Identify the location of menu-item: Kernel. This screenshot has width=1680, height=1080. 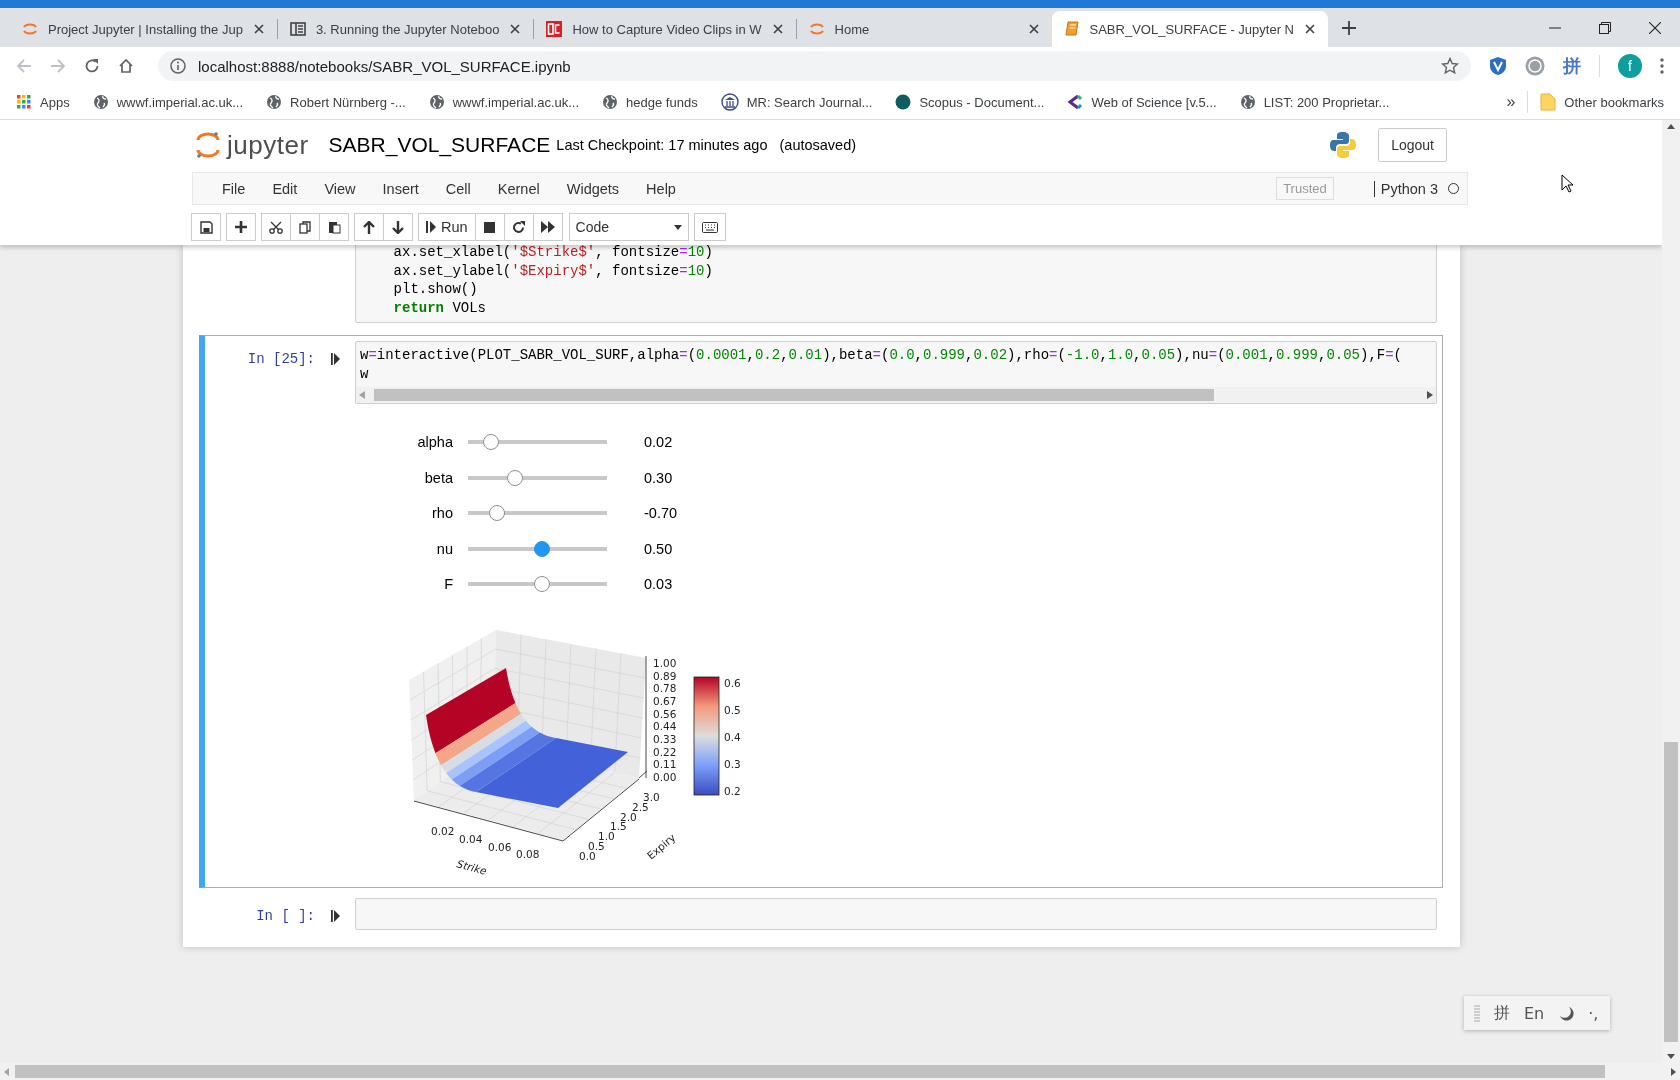
(520, 188).